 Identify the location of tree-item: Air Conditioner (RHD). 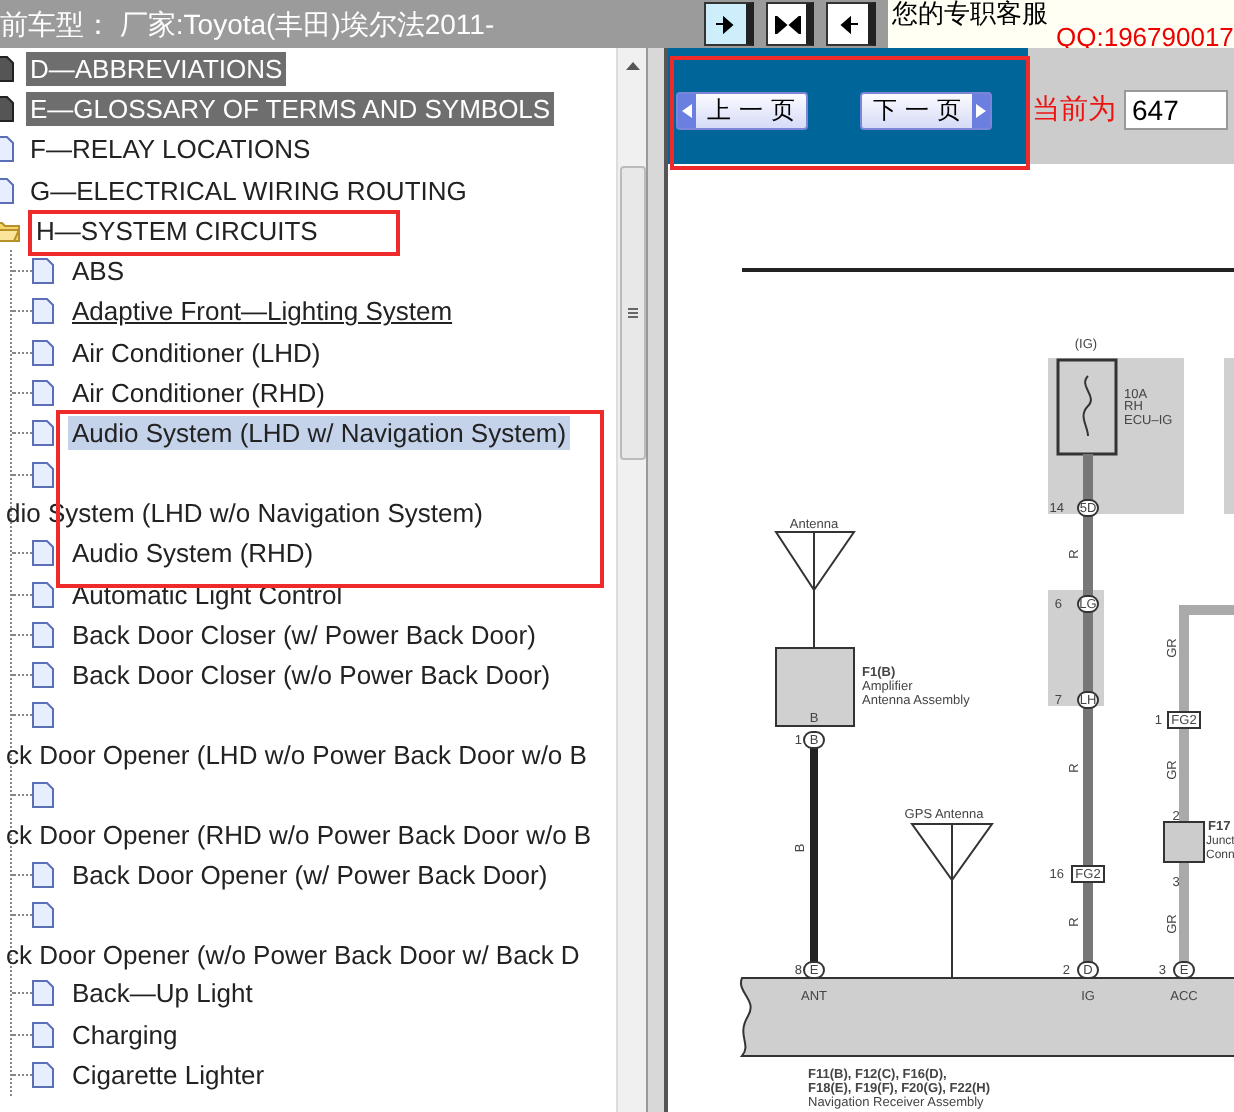
(198, 393).